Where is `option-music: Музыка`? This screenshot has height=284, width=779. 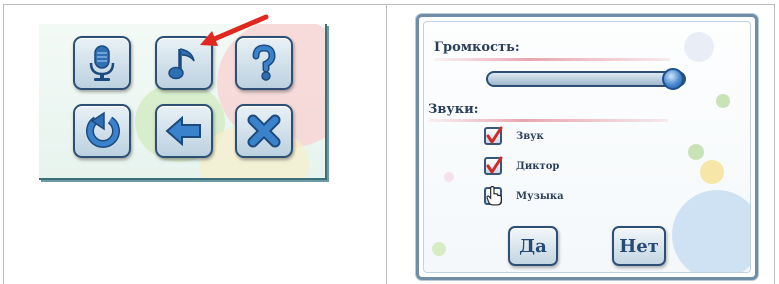
option-music: Музыка is located at coordinates (524, 196).